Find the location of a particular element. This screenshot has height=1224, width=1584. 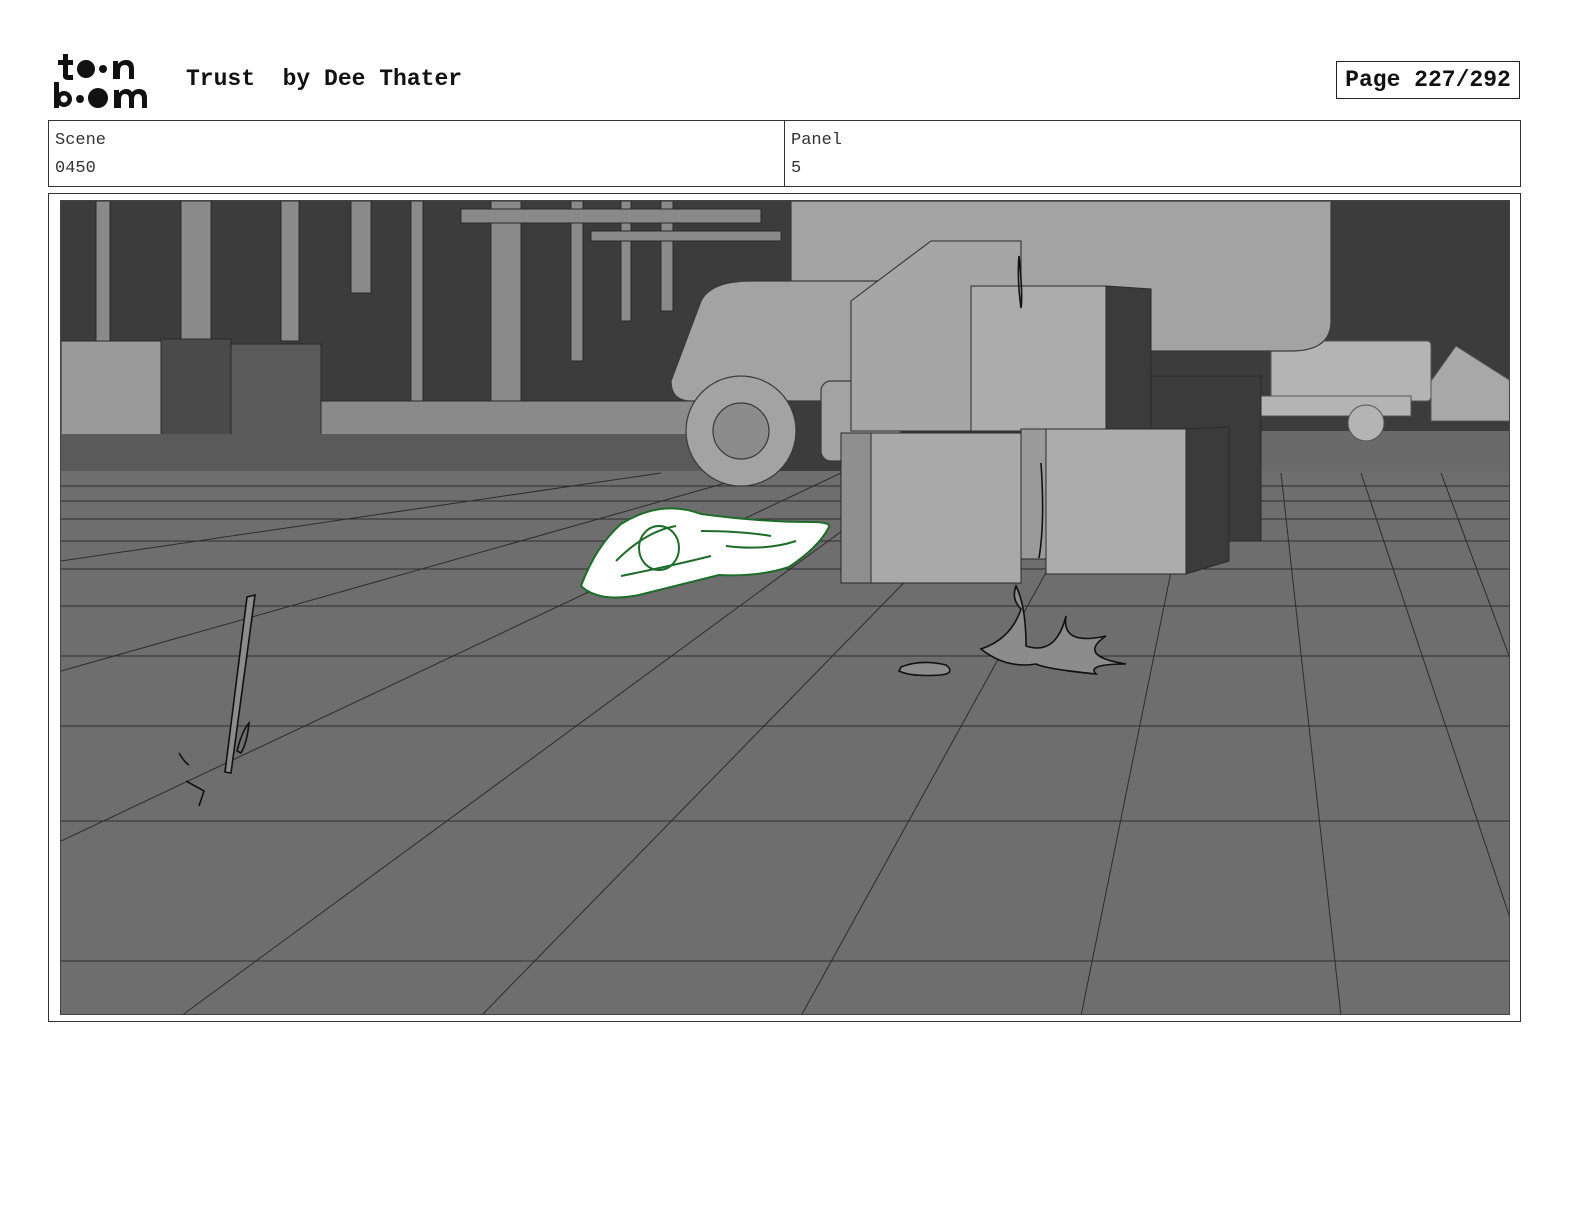

panel-value: 5 is located at coordinates (796, 168).